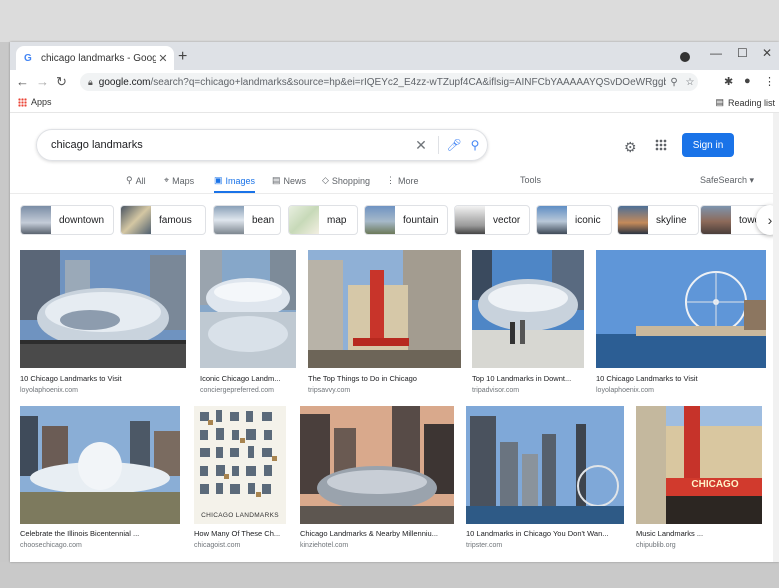 The height and width of the screenshot is (588, 779). I want to click on result-source: chicagoist.com, so click(217, 545).